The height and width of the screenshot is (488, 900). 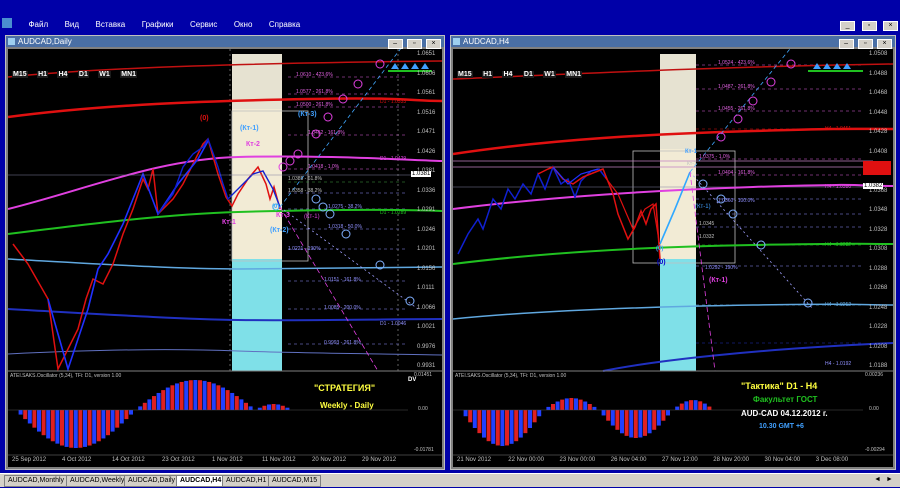 What do you see at coordinates (203, 24) in the screenshot?
I see `menu-tools: Сервис` at bounding box center [203, 24].